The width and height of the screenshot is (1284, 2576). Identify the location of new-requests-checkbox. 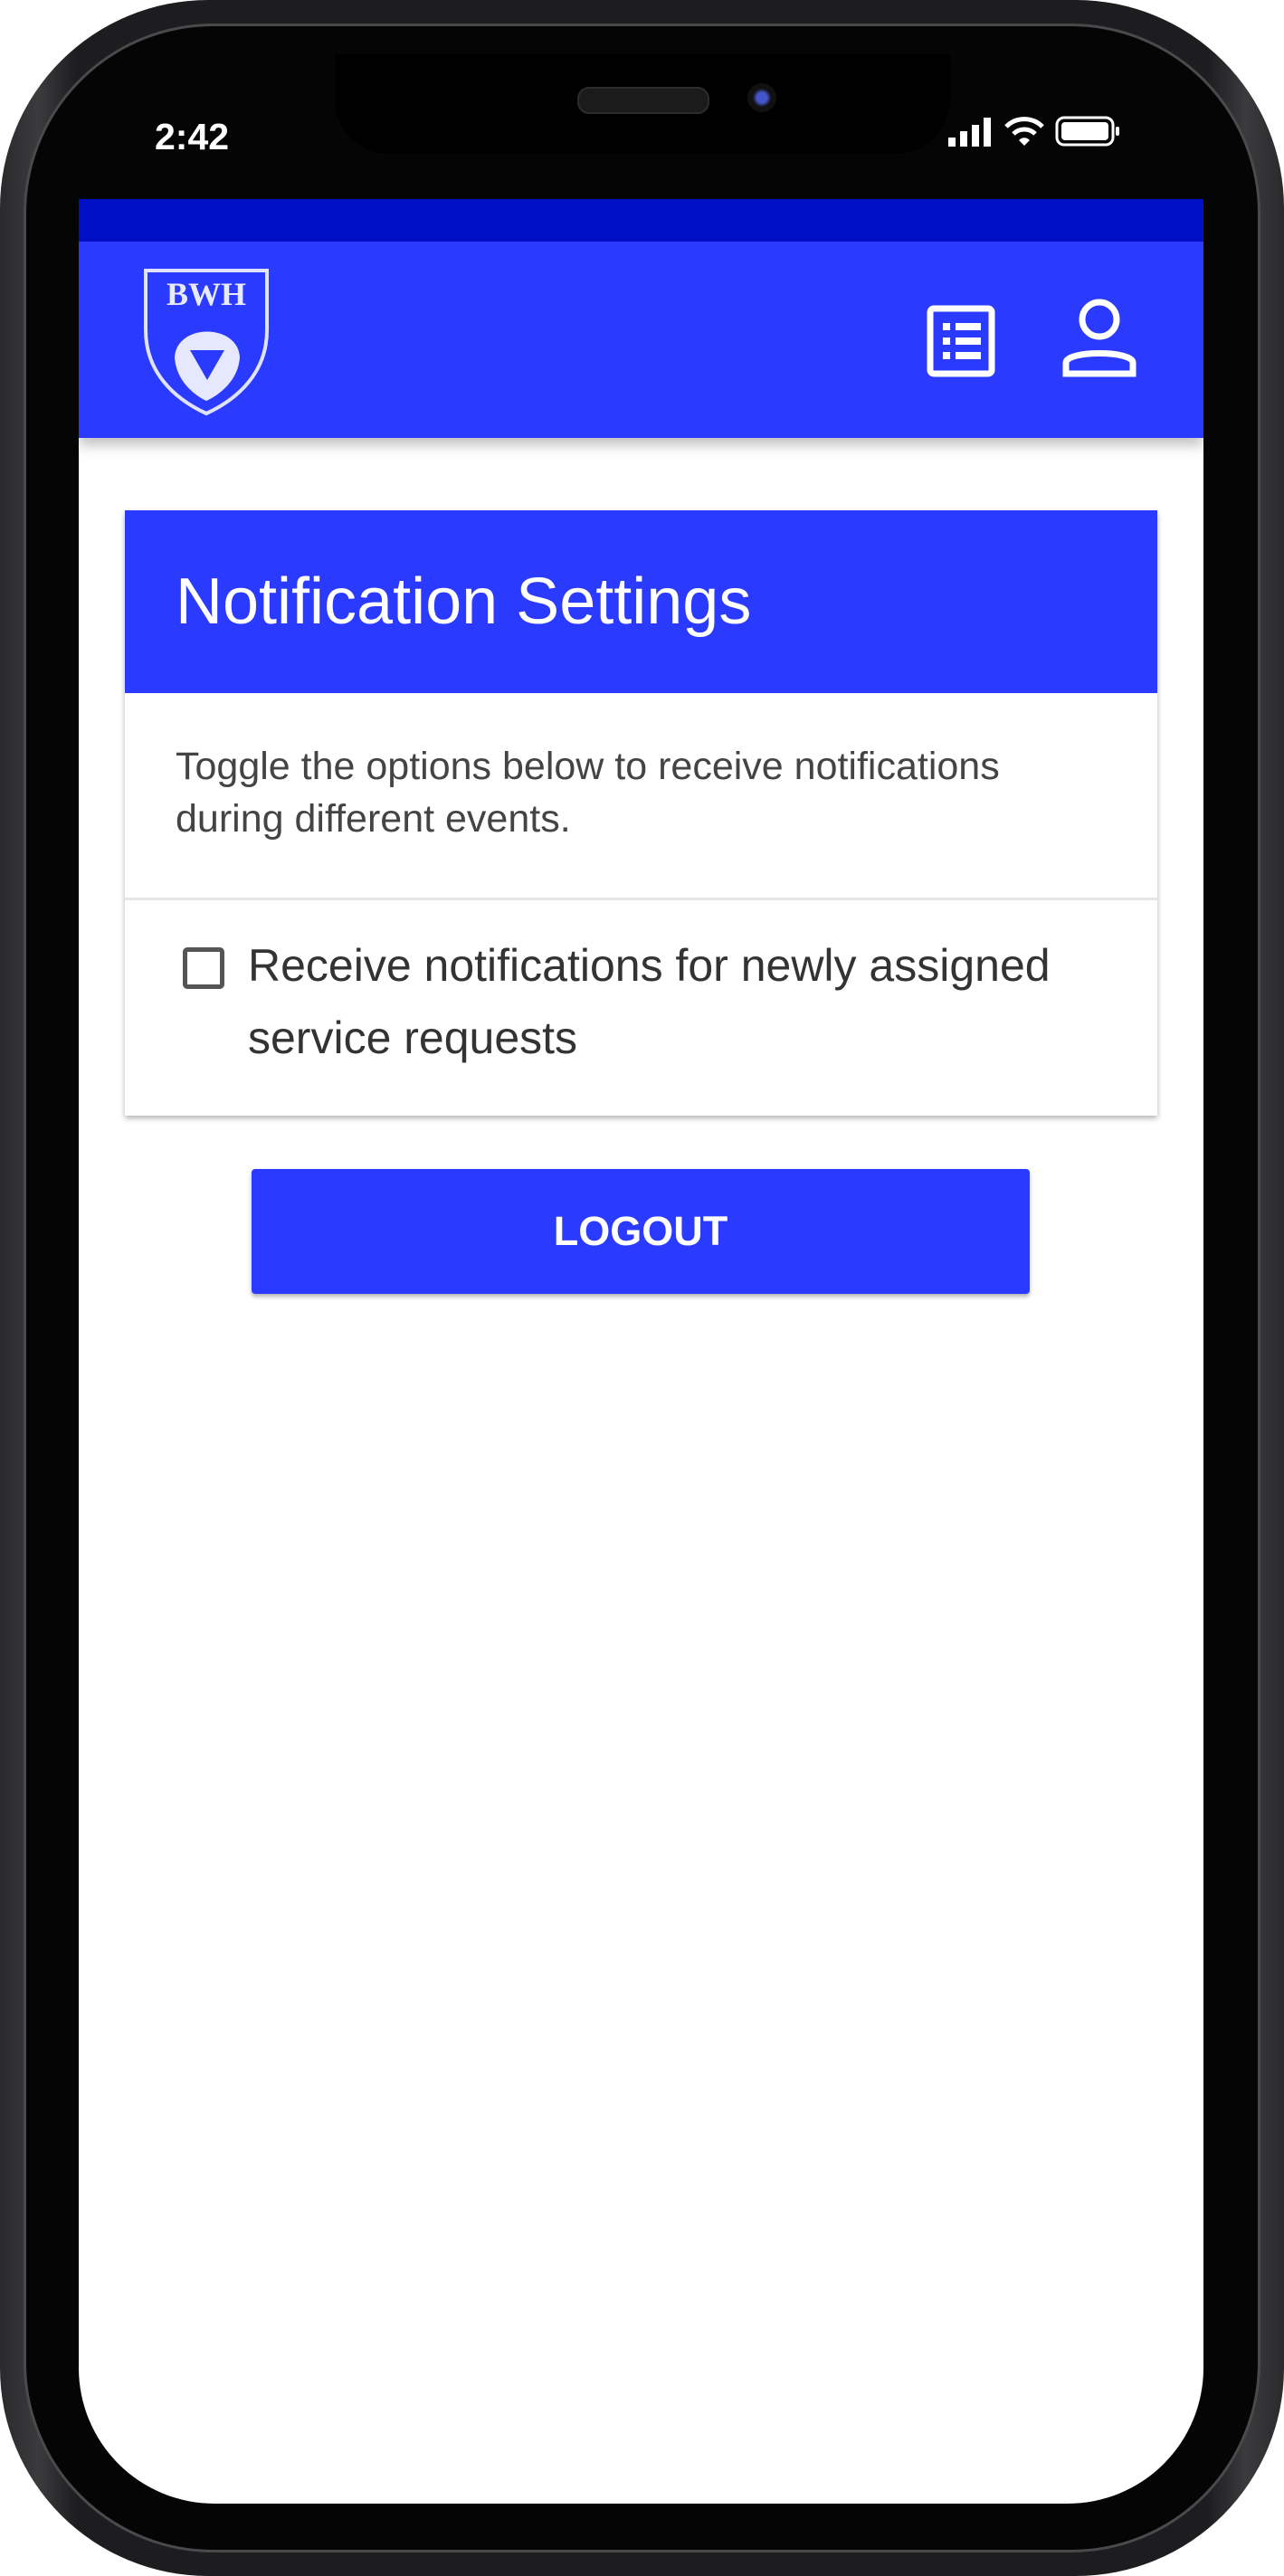
(204, 968).